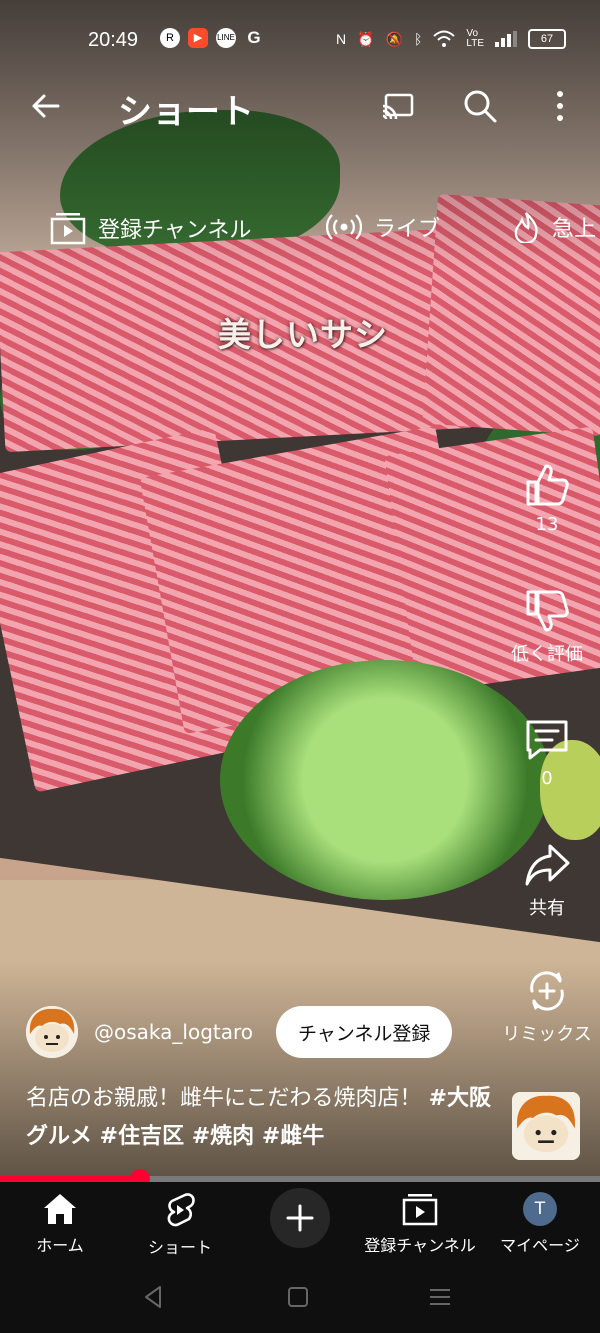 This screenshot has height=1333, width=600. Describe the element at coordinates (303, 334) in the screenshot. I see `video-overlay-text: 美しいサシ` at that location.